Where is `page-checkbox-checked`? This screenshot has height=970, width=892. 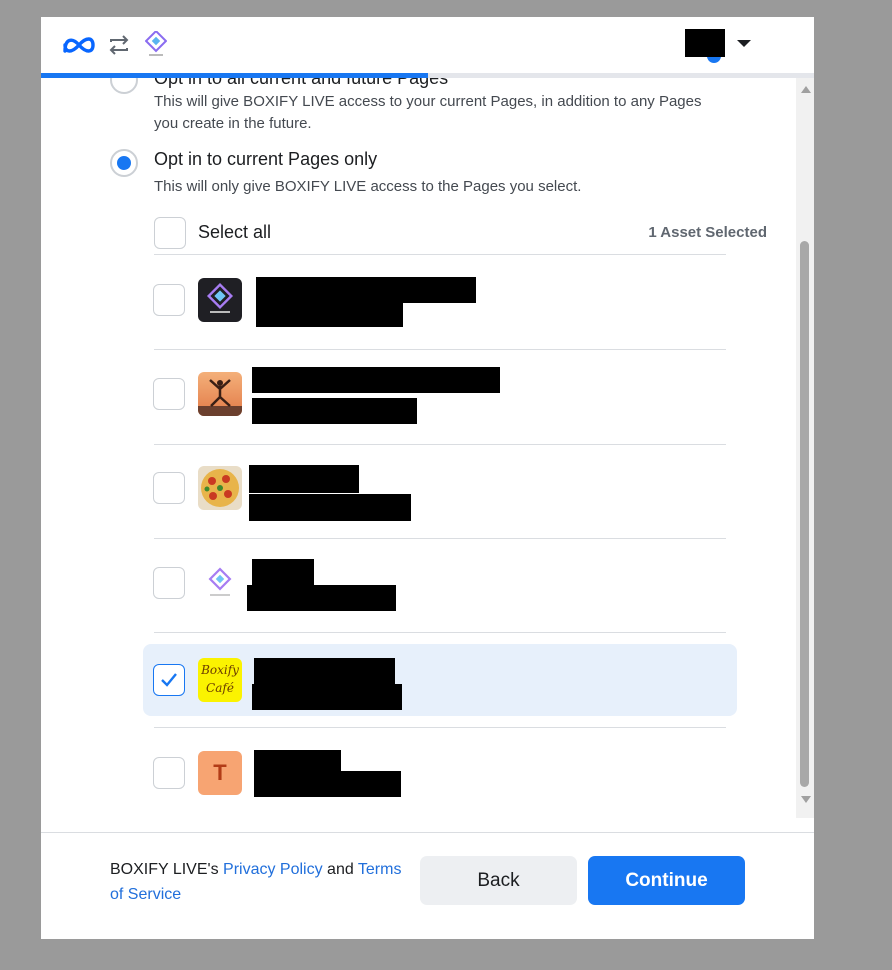 page-checkbox-checked is located at coordinates (169, 680).